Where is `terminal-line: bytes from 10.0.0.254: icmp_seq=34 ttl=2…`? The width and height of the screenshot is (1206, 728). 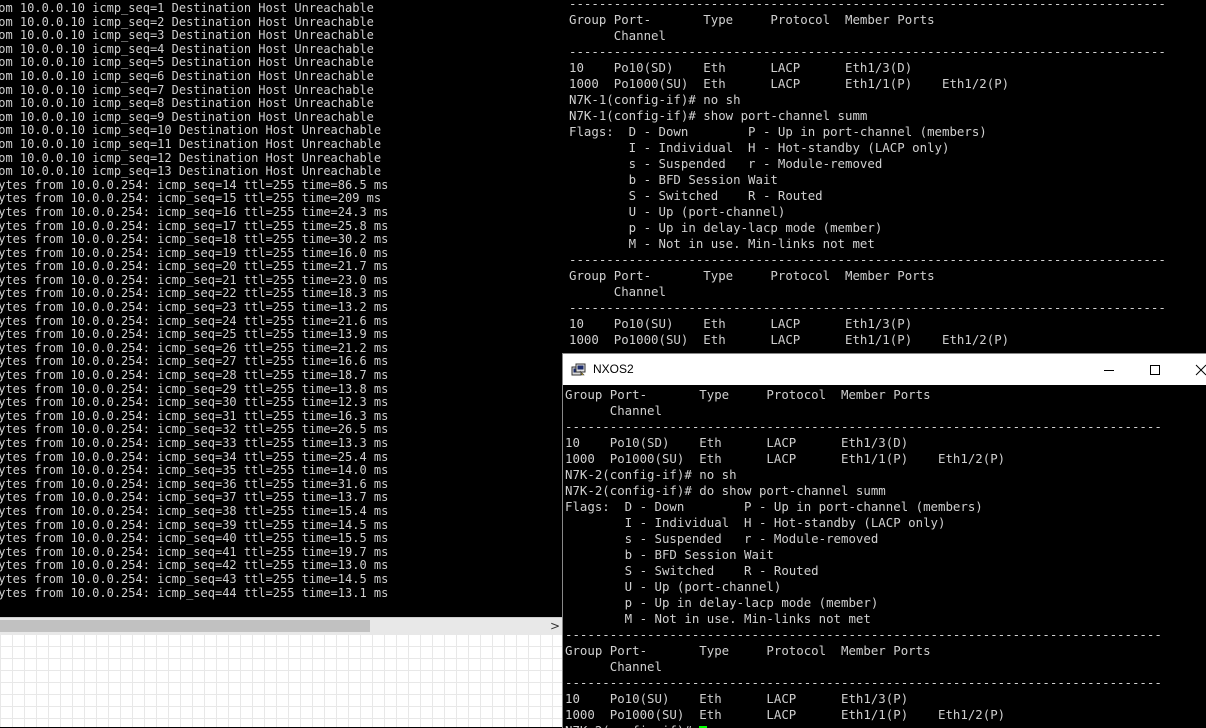
terminal-line: bytes from 10.0.0.254: icmp_seq=34 ttl=2… is located at coordinates (194, 458).